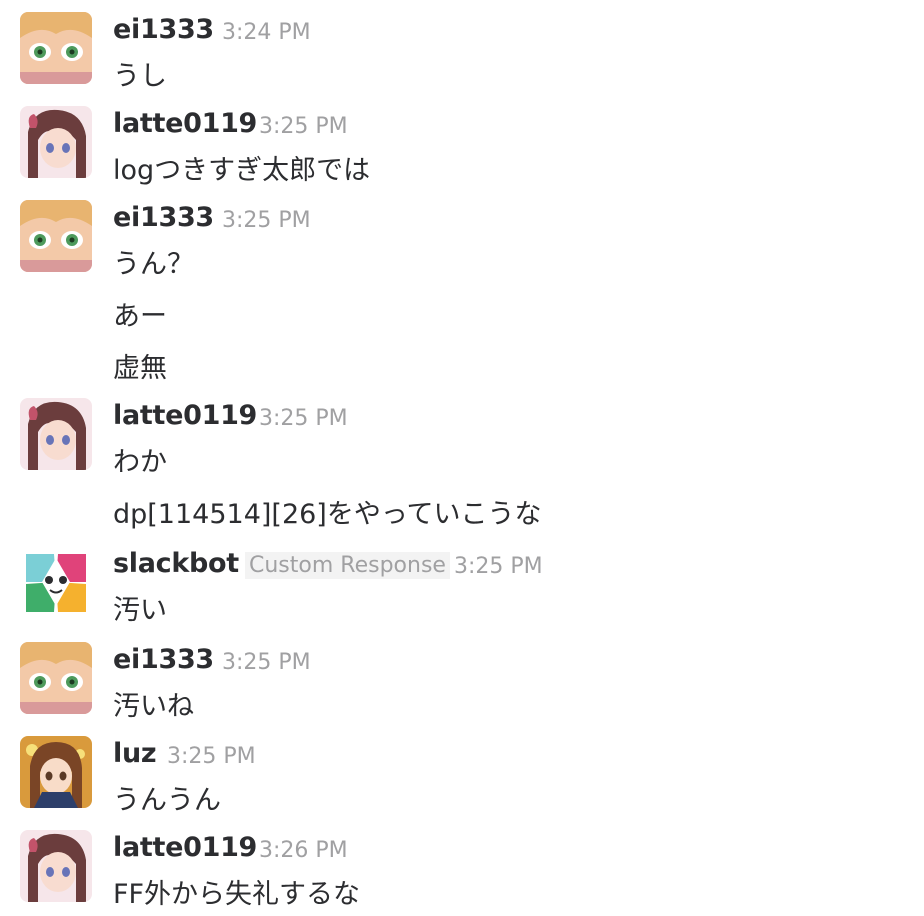  I want to click on slackbot-avatar-icon, so click(56, 582).